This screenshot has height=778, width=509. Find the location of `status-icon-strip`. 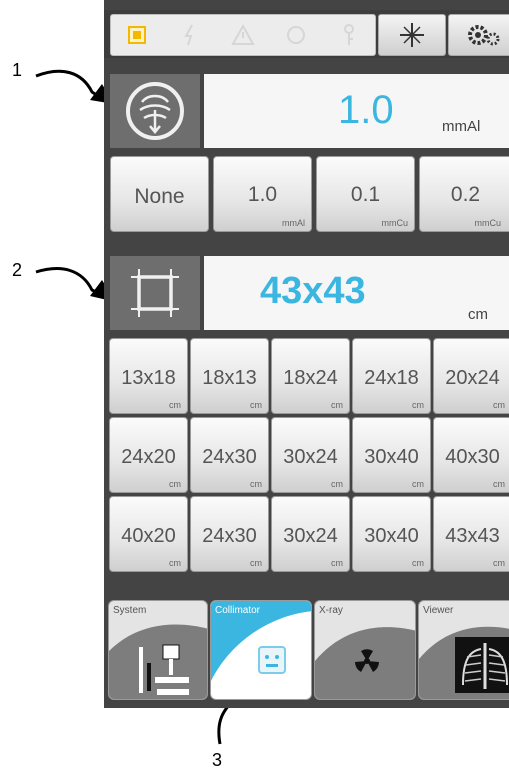

status-icon-strip is located at coordinates (243, 35).